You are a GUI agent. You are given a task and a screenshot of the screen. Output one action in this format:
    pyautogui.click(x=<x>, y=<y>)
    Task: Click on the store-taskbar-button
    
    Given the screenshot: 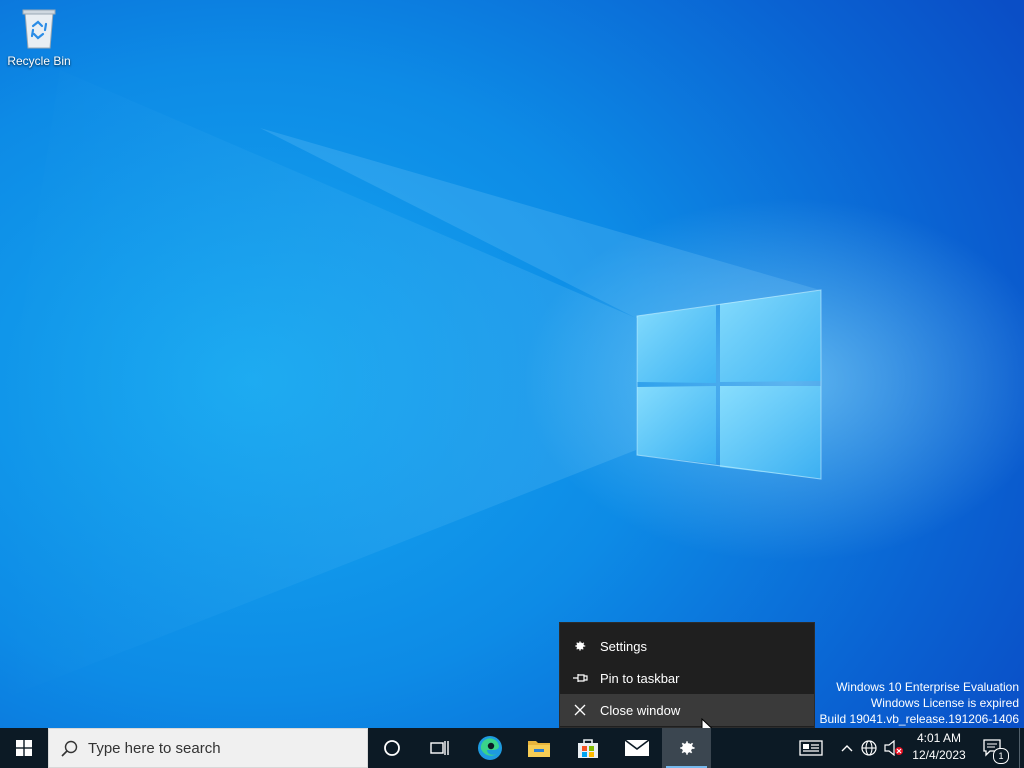 What is the action you would take?
    pyautogui.click(x=588, y=748)
    